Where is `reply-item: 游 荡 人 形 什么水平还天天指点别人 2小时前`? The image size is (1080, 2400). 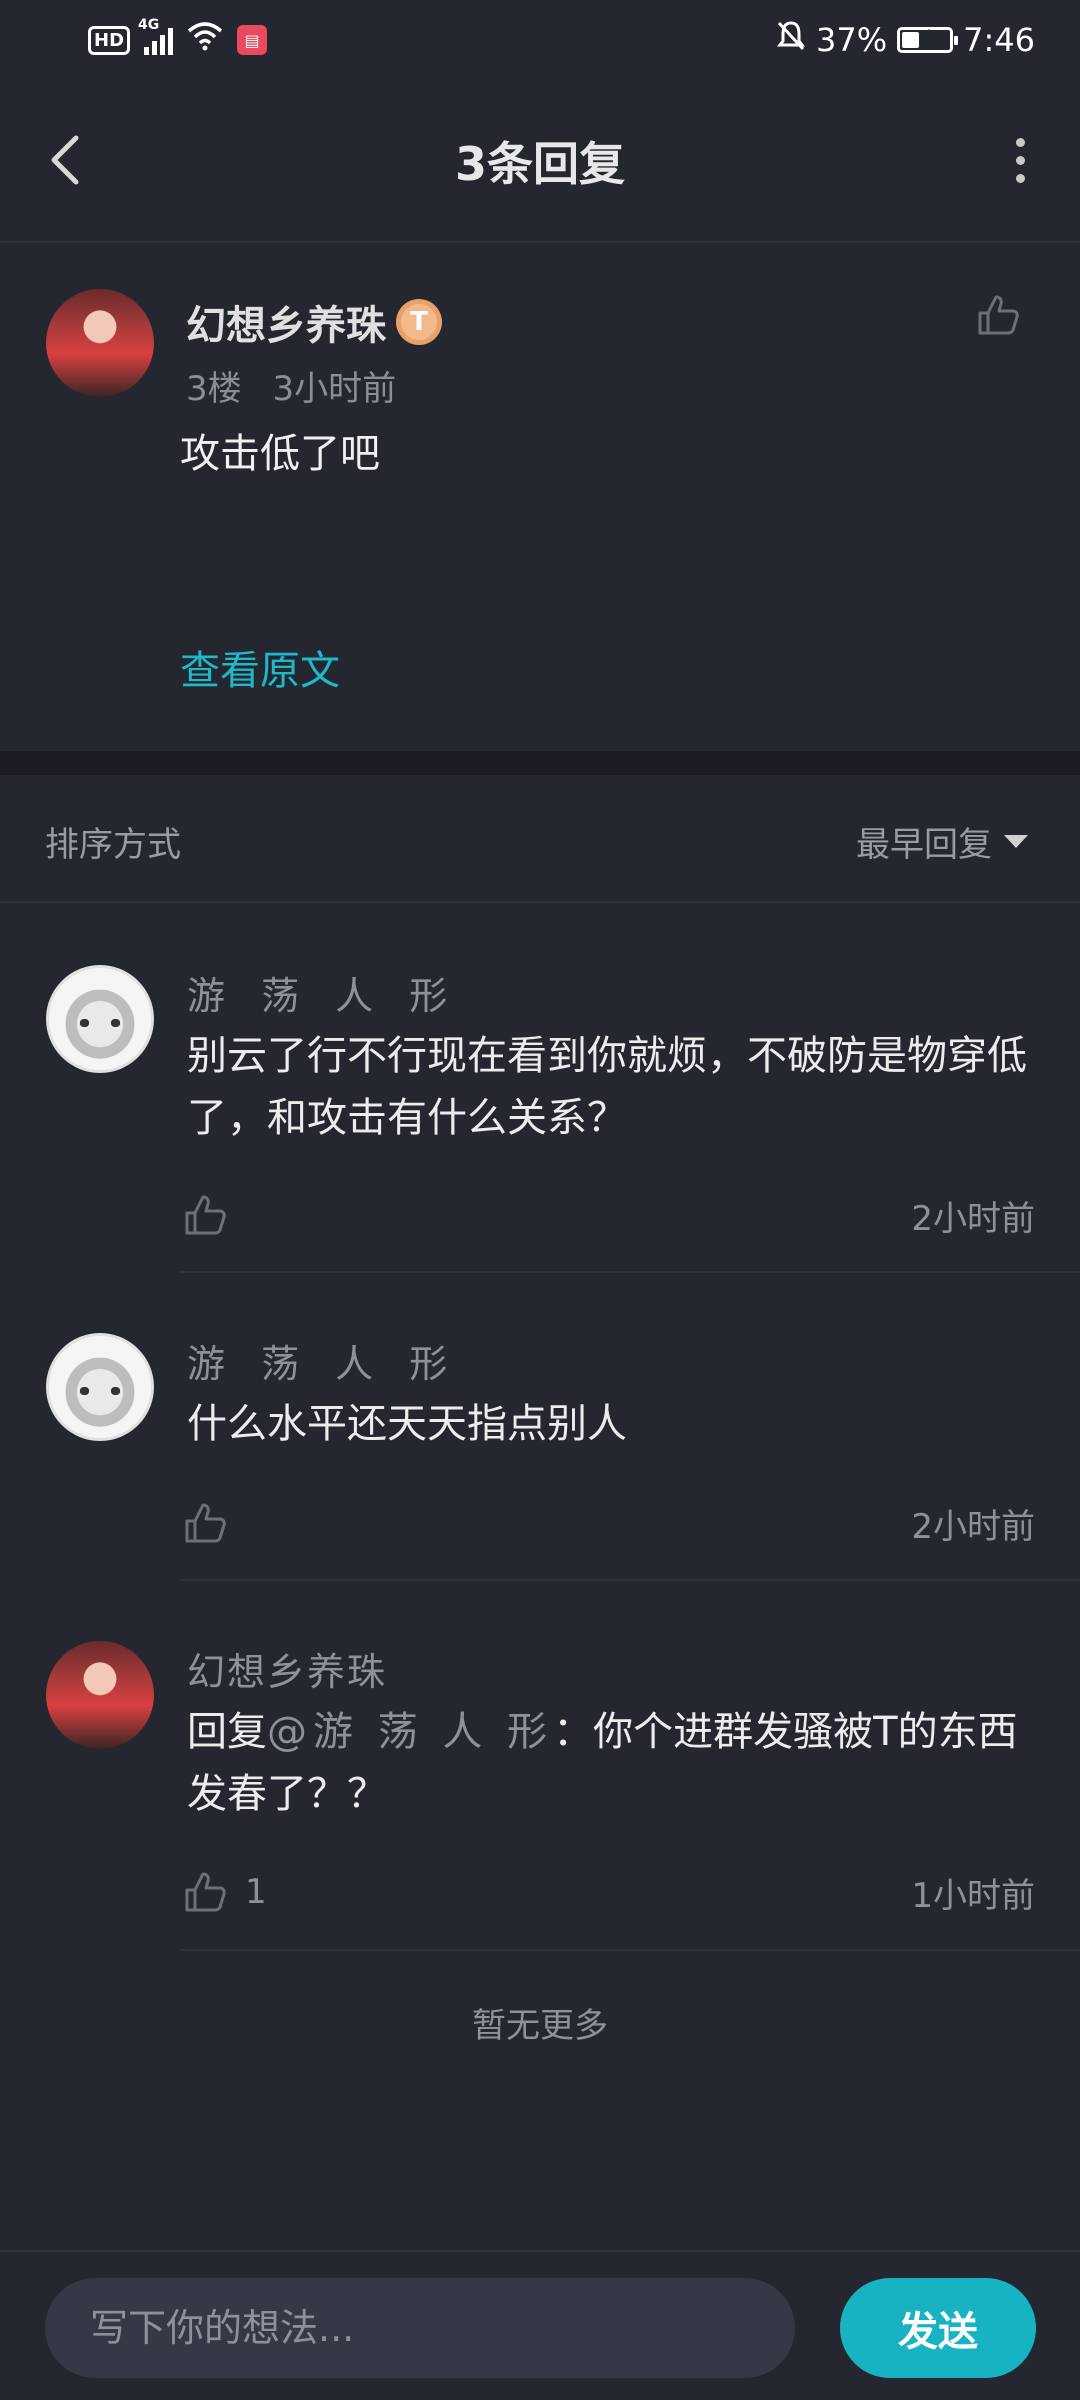
reply-item: 游 荡 人 形 什么水平还天天指点别人 2小时前 is located at coordinates (540, 1437).